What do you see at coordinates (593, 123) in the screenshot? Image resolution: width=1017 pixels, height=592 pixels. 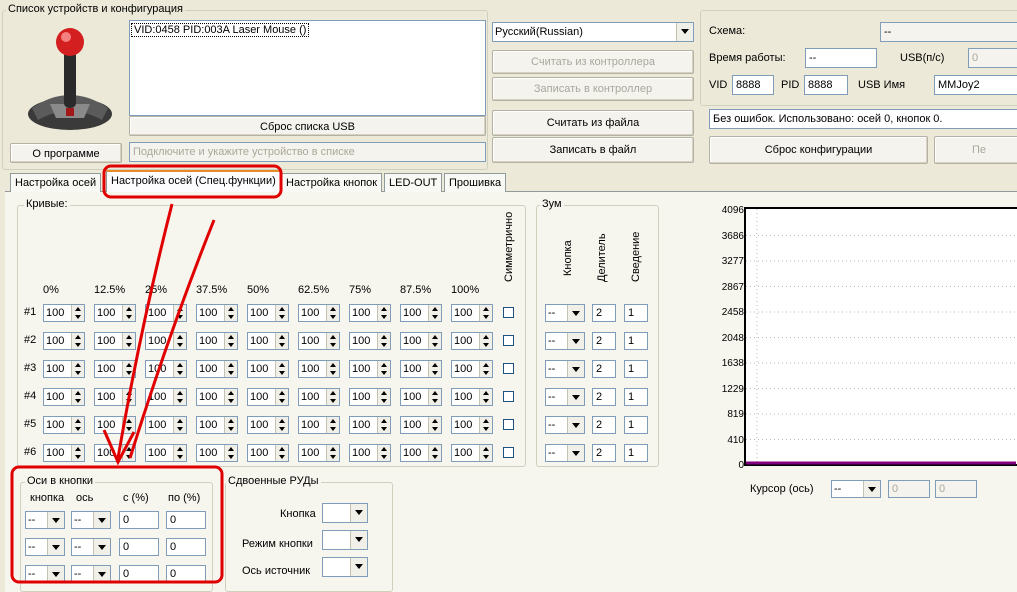 I see `read-file-button: Считать из файла` at bounding box center [593, 123].